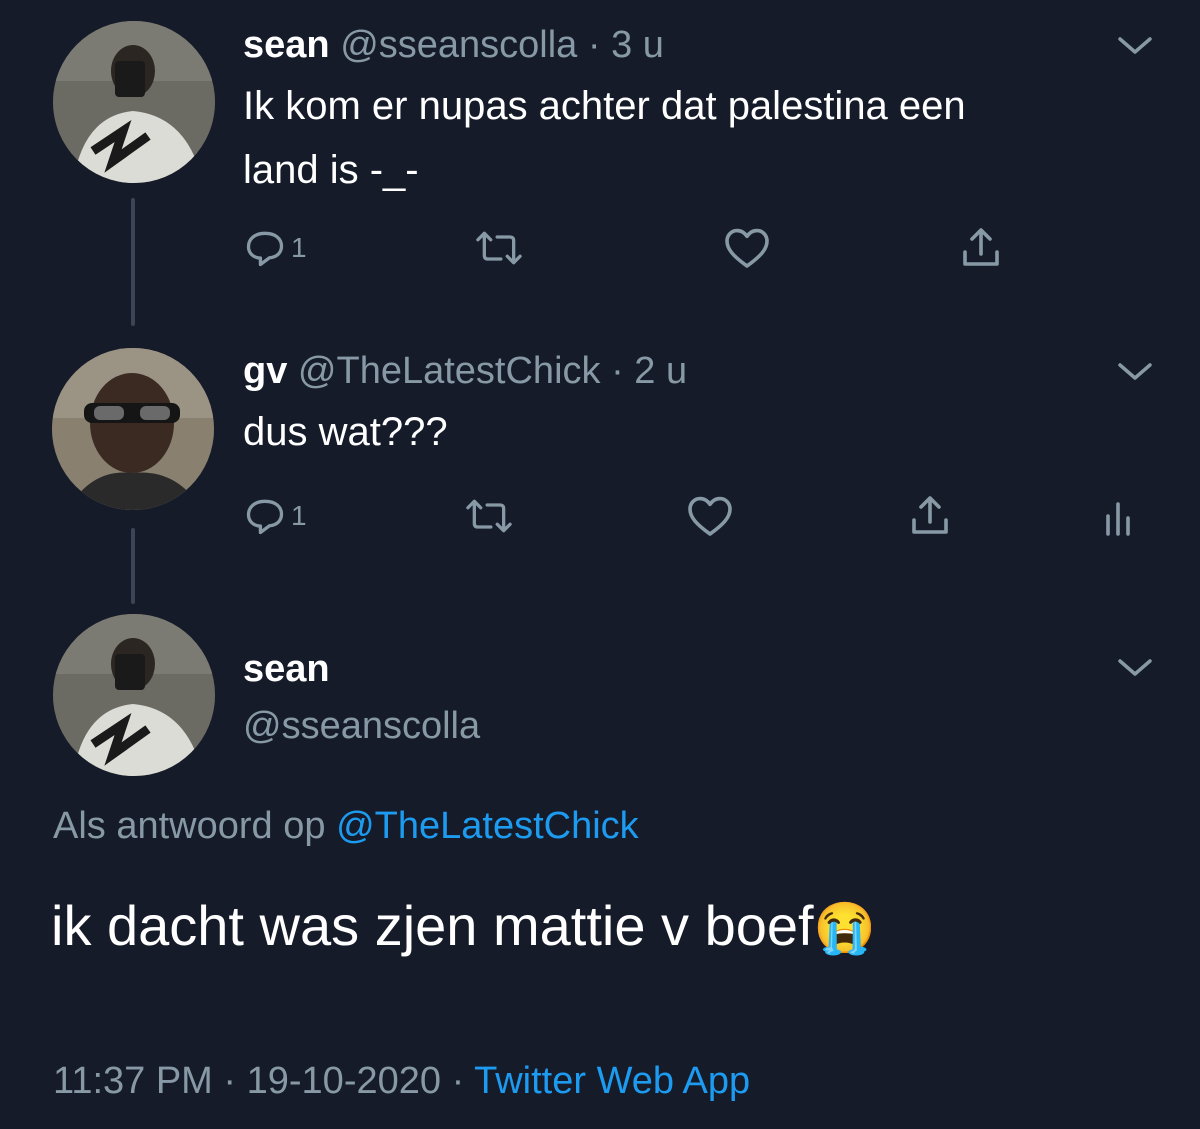 The width and height of the screenshot is (1200, 1129). I want to click on tweet-meta: 11:37 PM · 19-10-2020 · Twitter Web App, so click(401, 1081).